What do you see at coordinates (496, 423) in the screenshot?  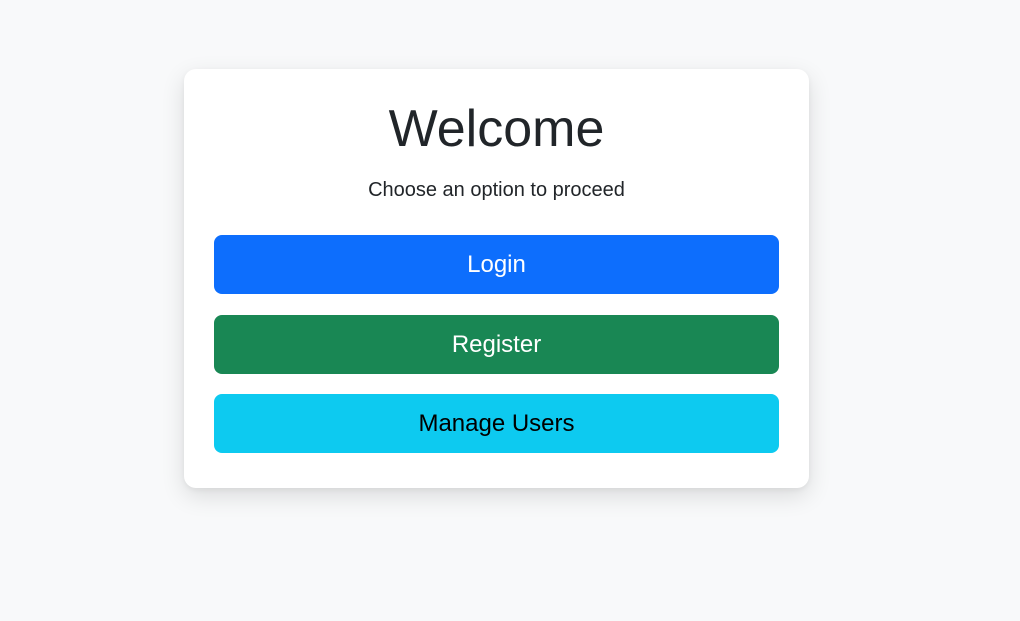 I see `manage-users-button: Manage Users` at bounding box center [496, 423].